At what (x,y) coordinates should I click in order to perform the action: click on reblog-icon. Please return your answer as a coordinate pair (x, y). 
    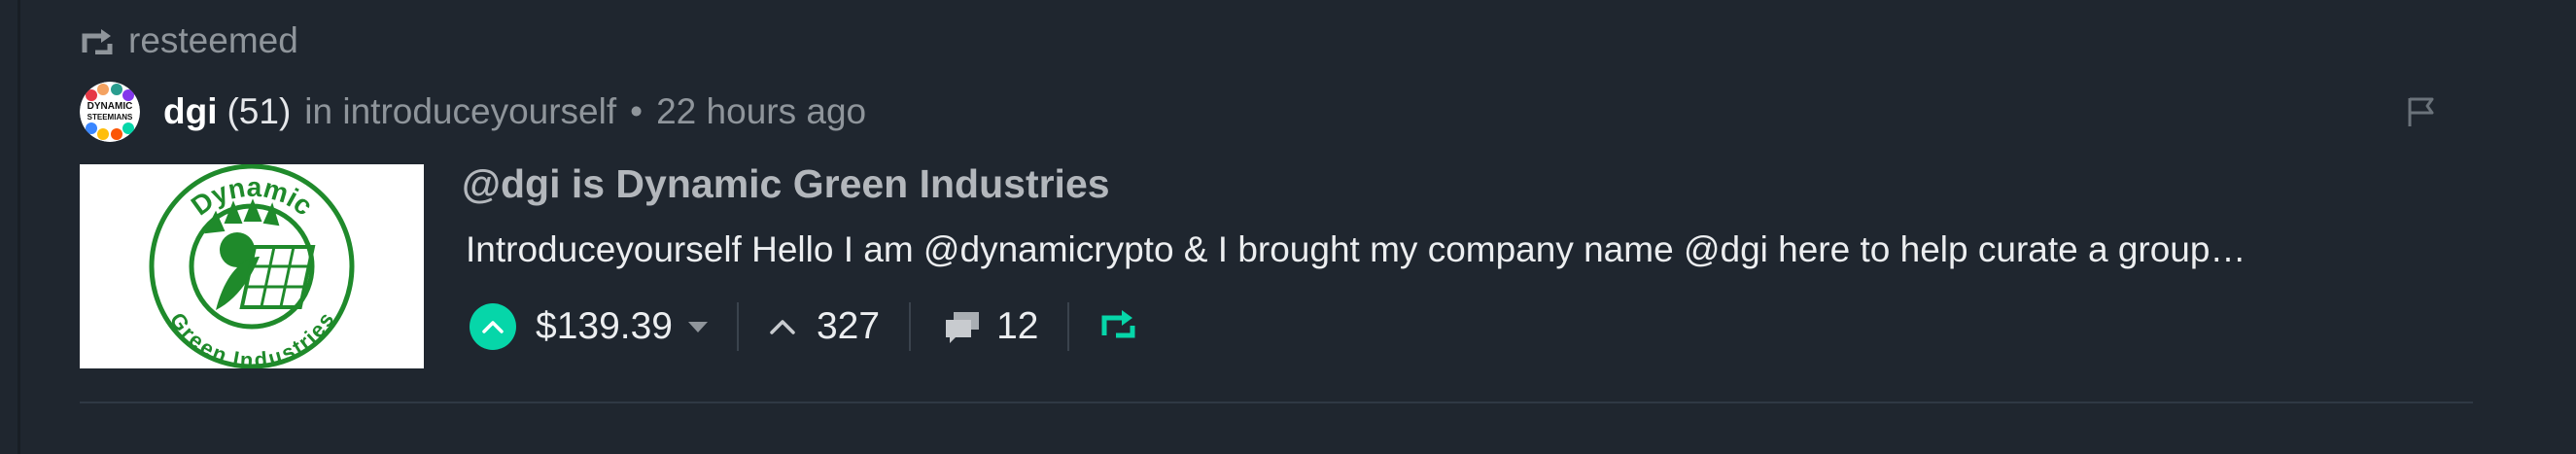
    Looking at the image, I should click on (1118, 324).